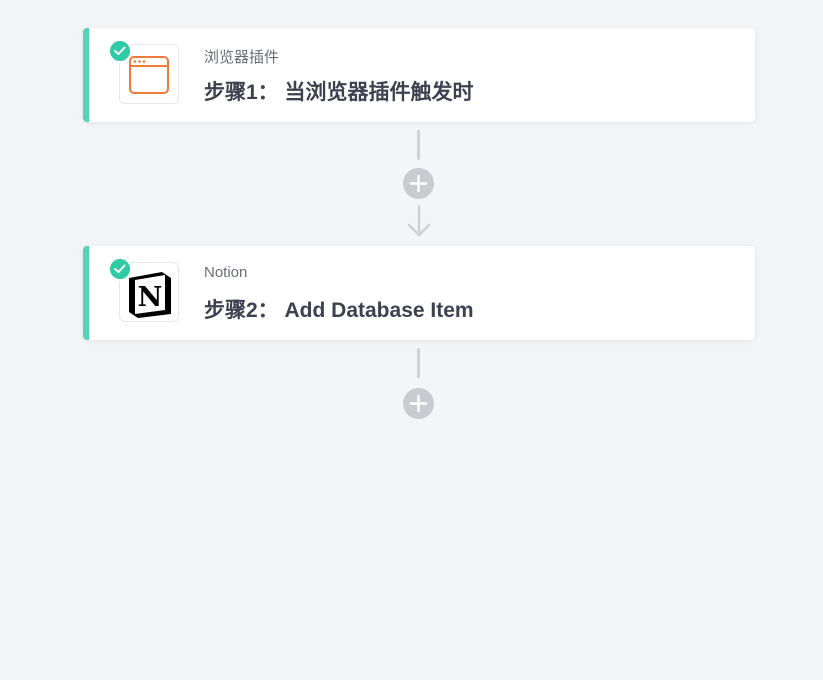  What do you see at coordinates (150, 297) in the screenshot?
I see `svg-text: N` at bounding box center [150, 297].